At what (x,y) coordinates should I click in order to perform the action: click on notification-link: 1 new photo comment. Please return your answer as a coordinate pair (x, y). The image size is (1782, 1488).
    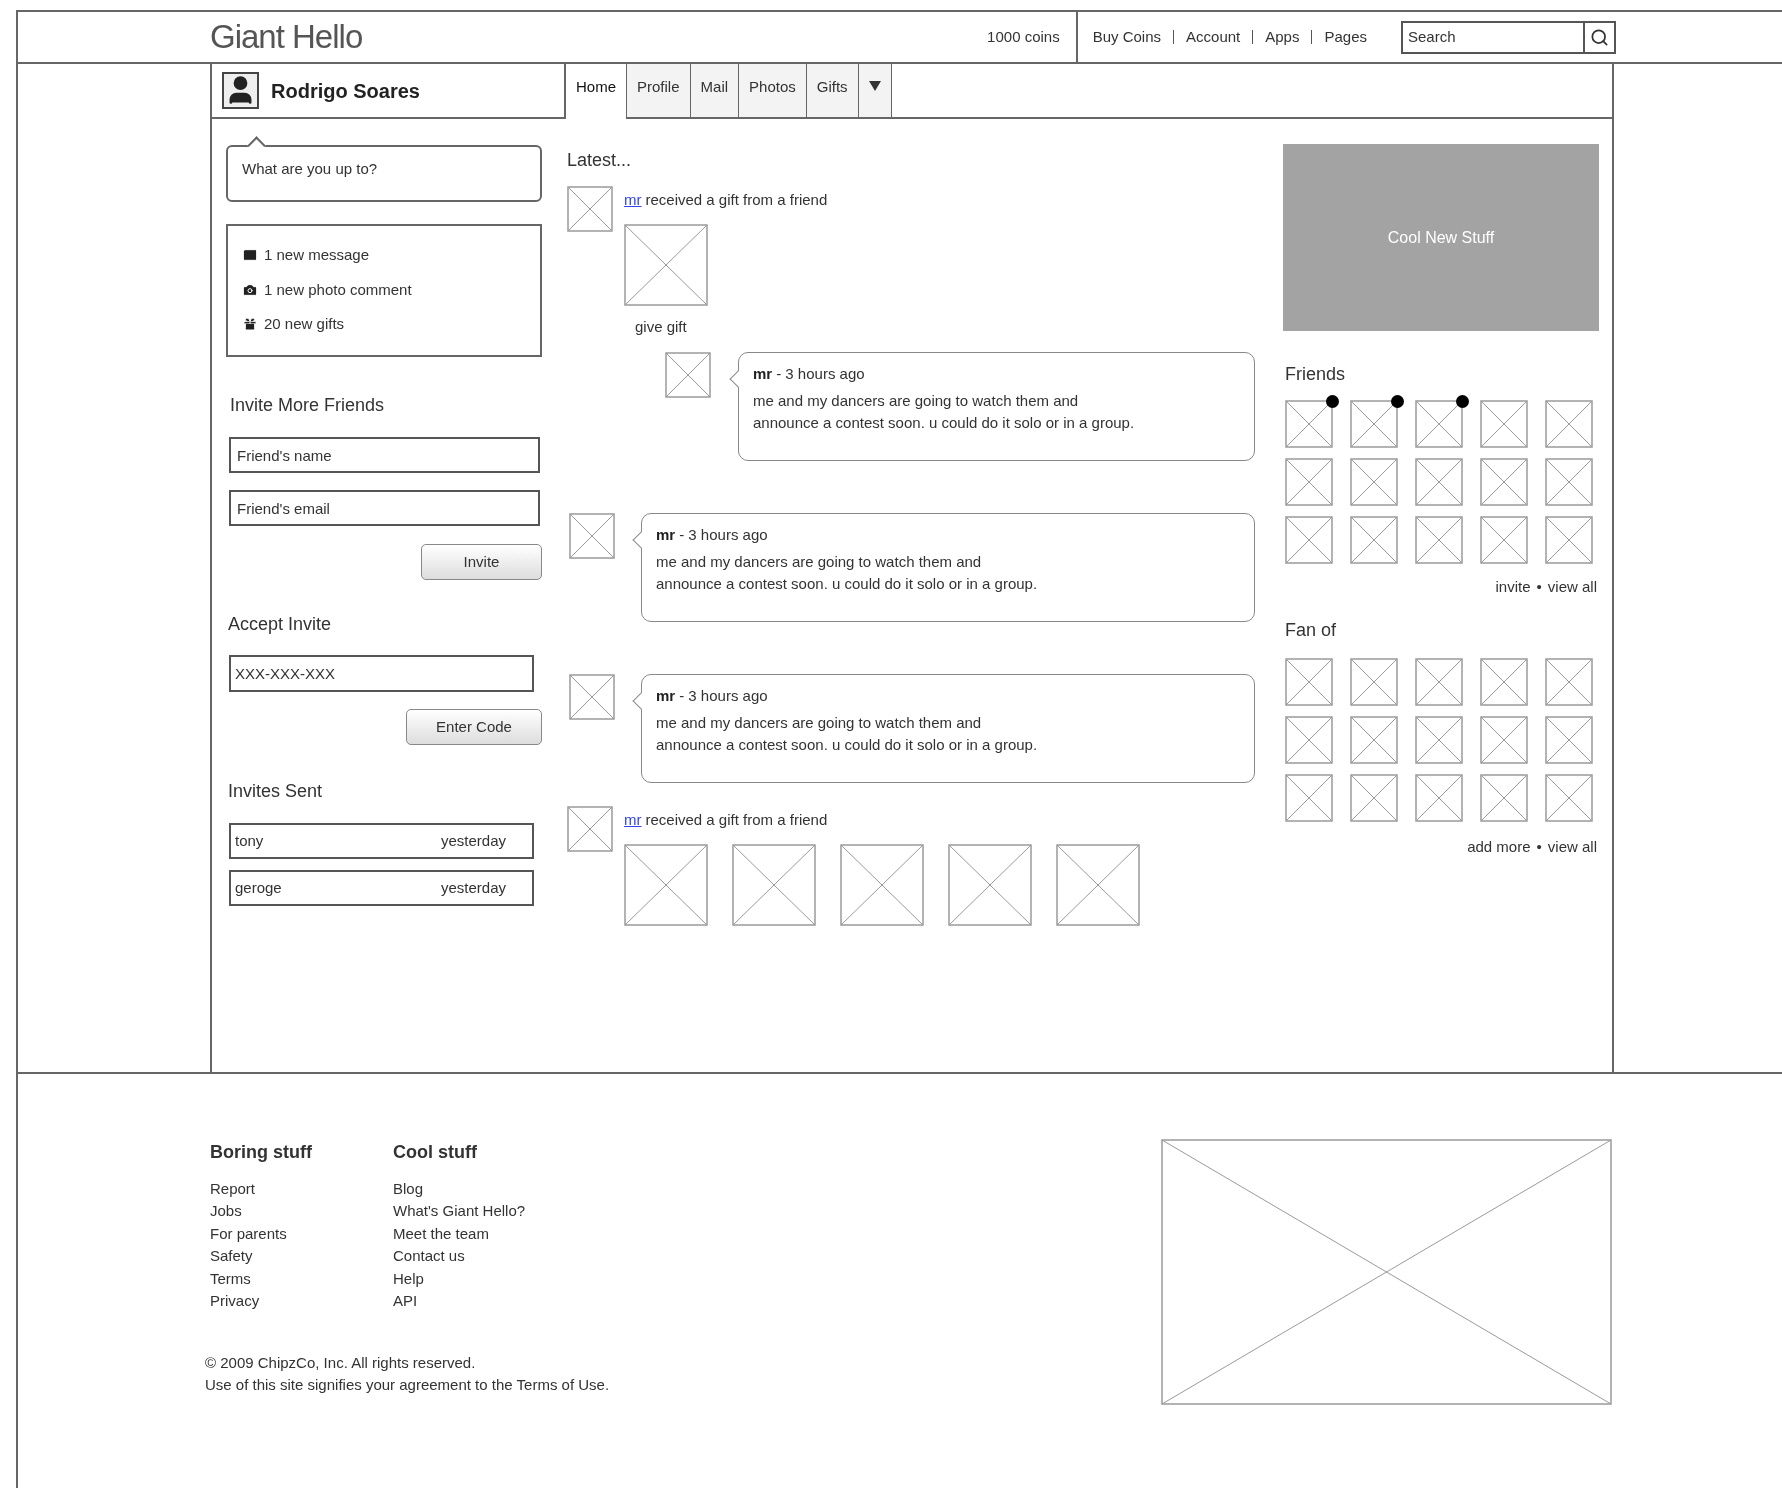
    Looking at the image, I should click on (338, 289).